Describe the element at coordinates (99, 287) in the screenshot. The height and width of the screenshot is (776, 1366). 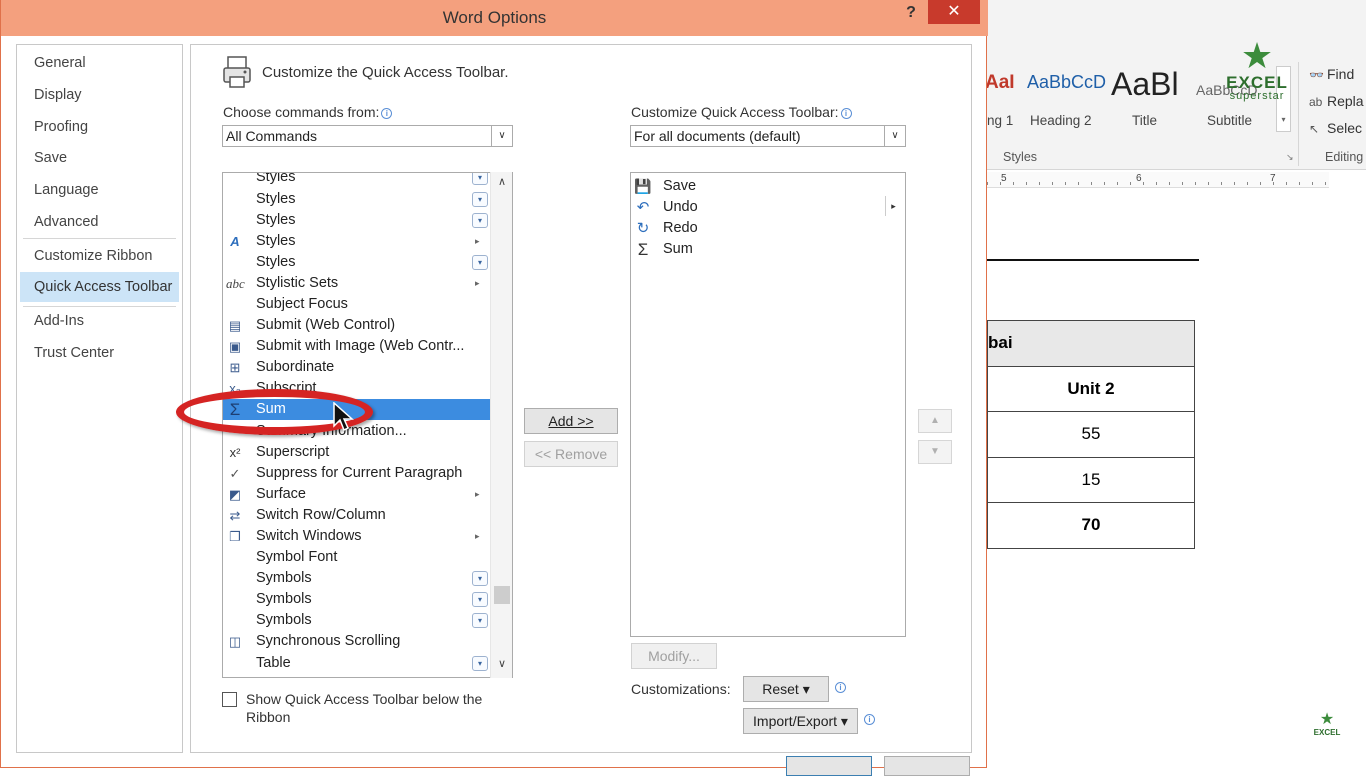
I see `sidebar-item-quick-access-toolbar: Quick Access Toolbar` at that location.